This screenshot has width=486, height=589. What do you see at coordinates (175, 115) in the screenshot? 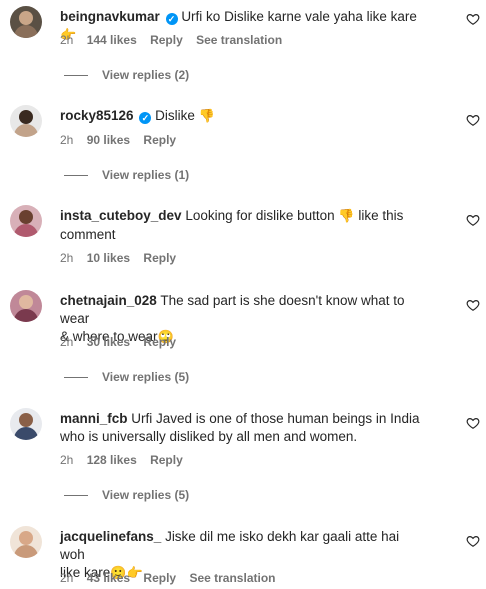
I see `comment-body: Dislike` at bounding box center [175, 115].